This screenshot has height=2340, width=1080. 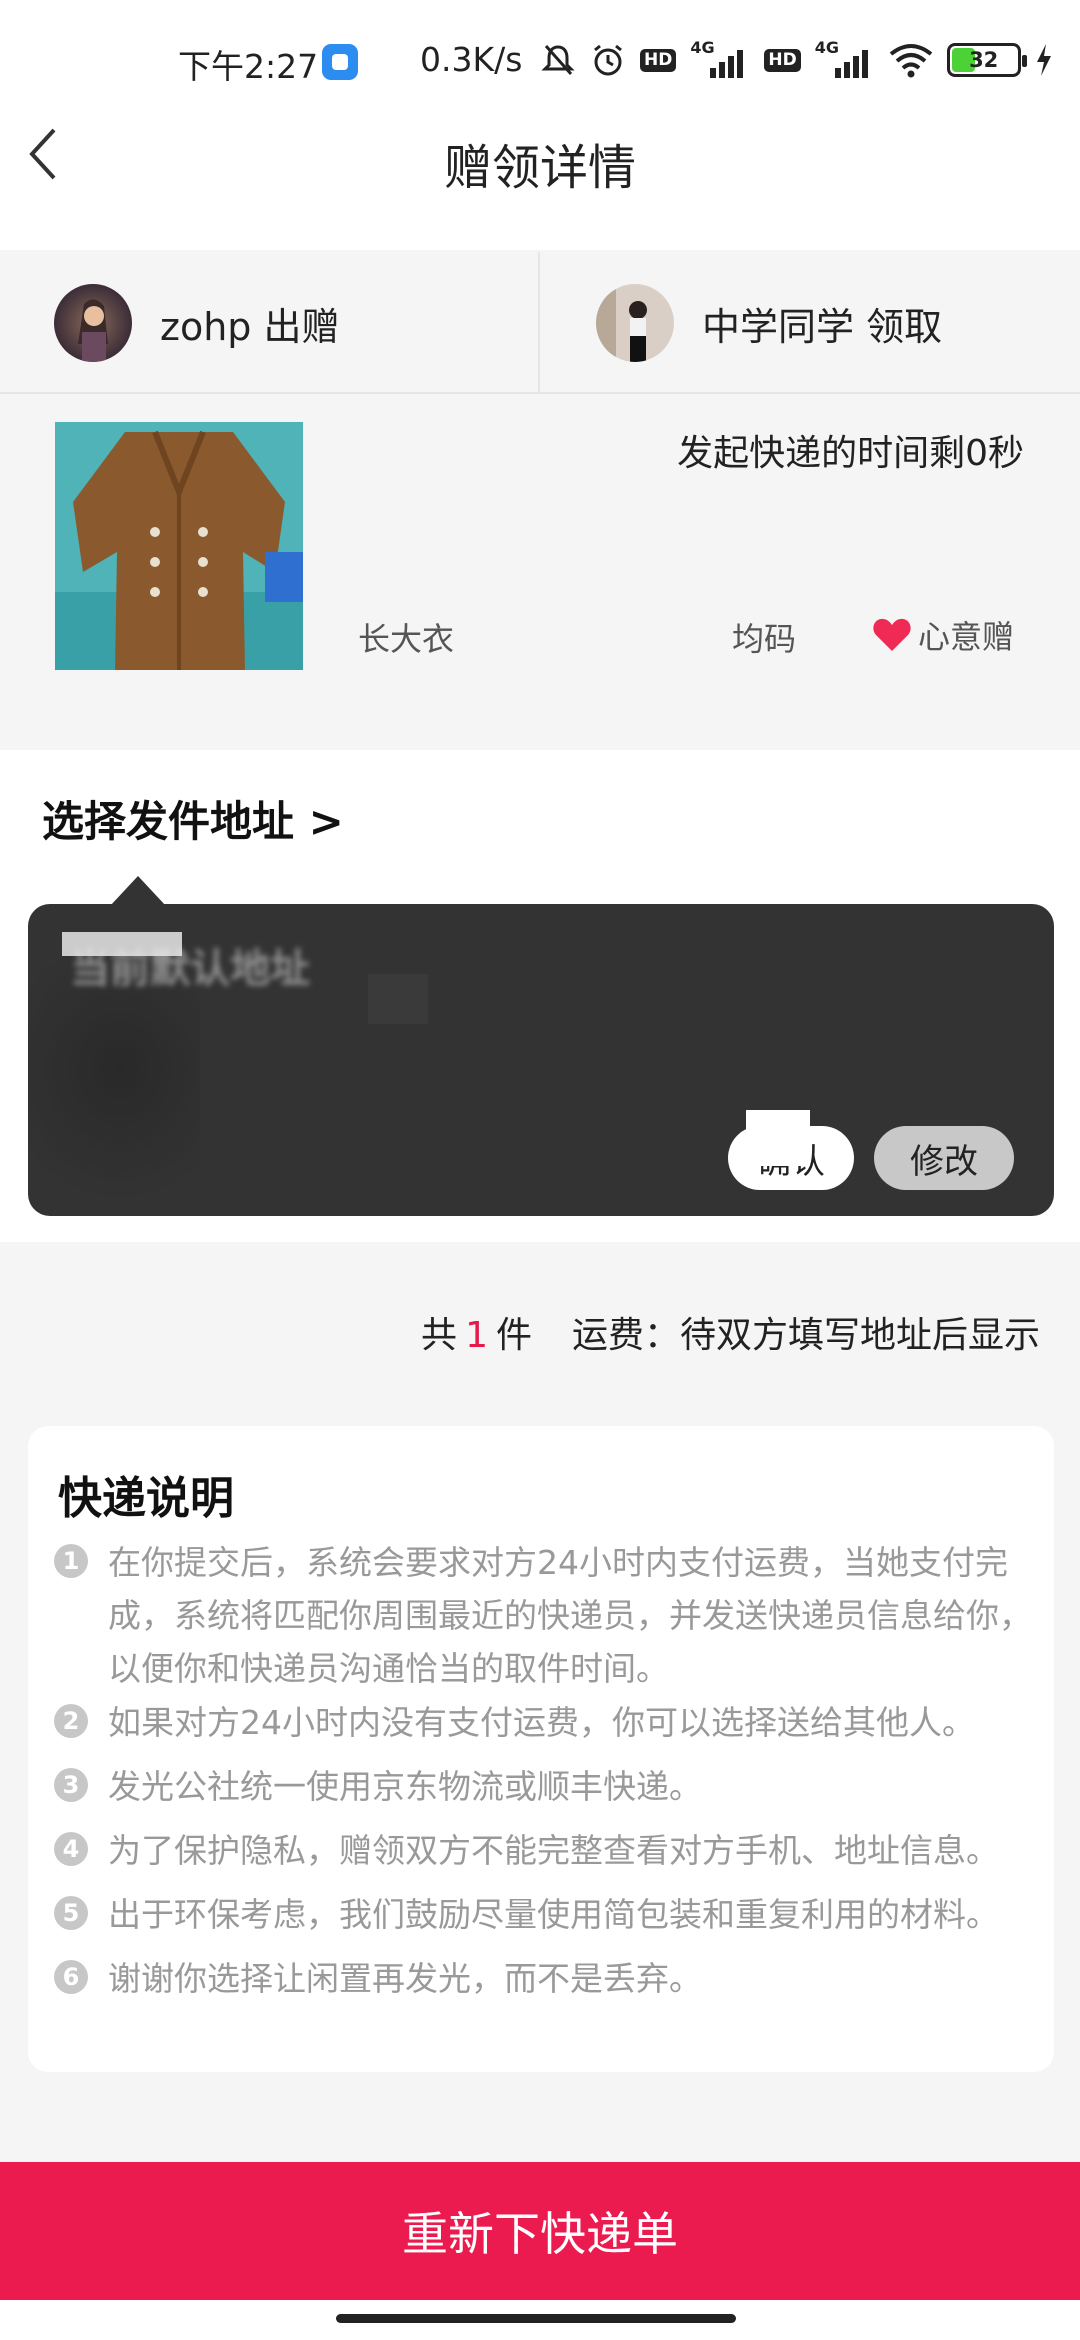 What do you see at coordinates (405, 1786) in the screenshot?
I see `note-text: 发光公社统一使用京东物流或顺丰快递。` at bounding box center [405, 1786].